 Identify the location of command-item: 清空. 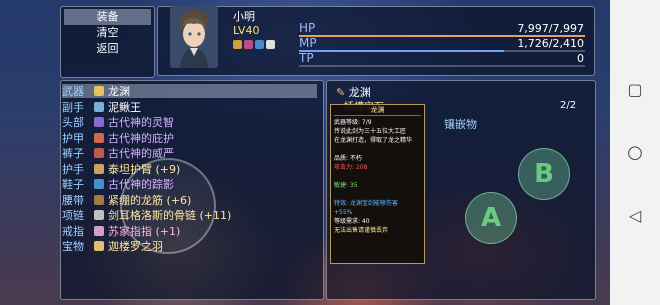
(107, 33).